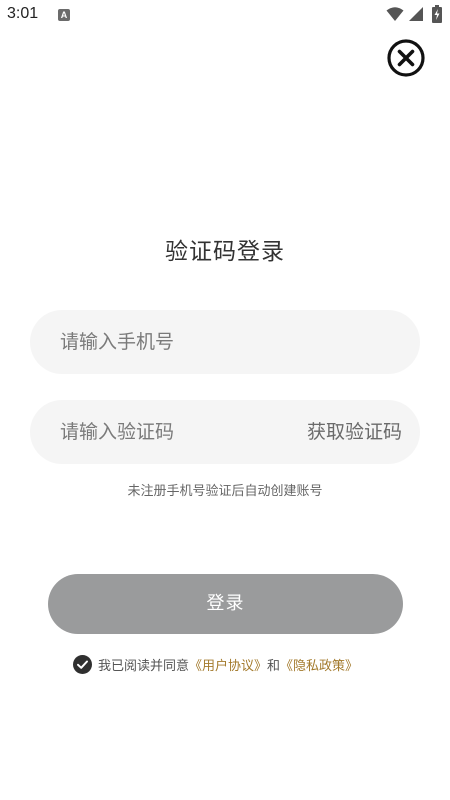 The height and width of the screenshot is (800, 450). Describe the element at coordinates (225, 252) in the screenshot. I see `page-title: 验证码登录` at that location.